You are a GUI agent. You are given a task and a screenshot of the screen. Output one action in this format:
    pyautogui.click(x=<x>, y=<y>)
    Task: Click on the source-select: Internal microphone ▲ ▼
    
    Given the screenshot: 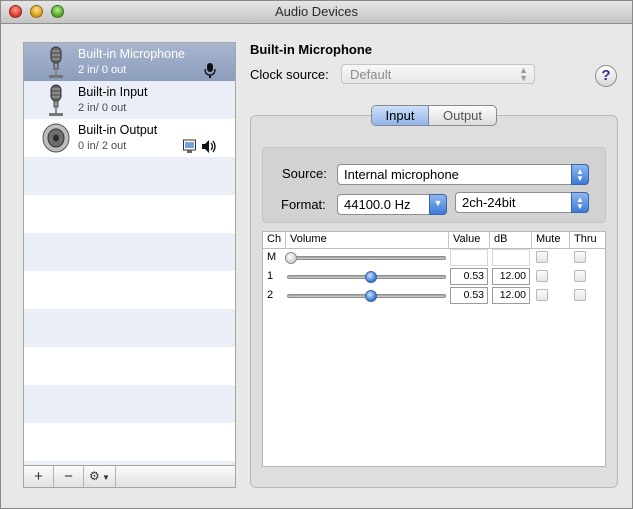 What is the action you would take?
    pyautogui.click(x=463, y=174)
    